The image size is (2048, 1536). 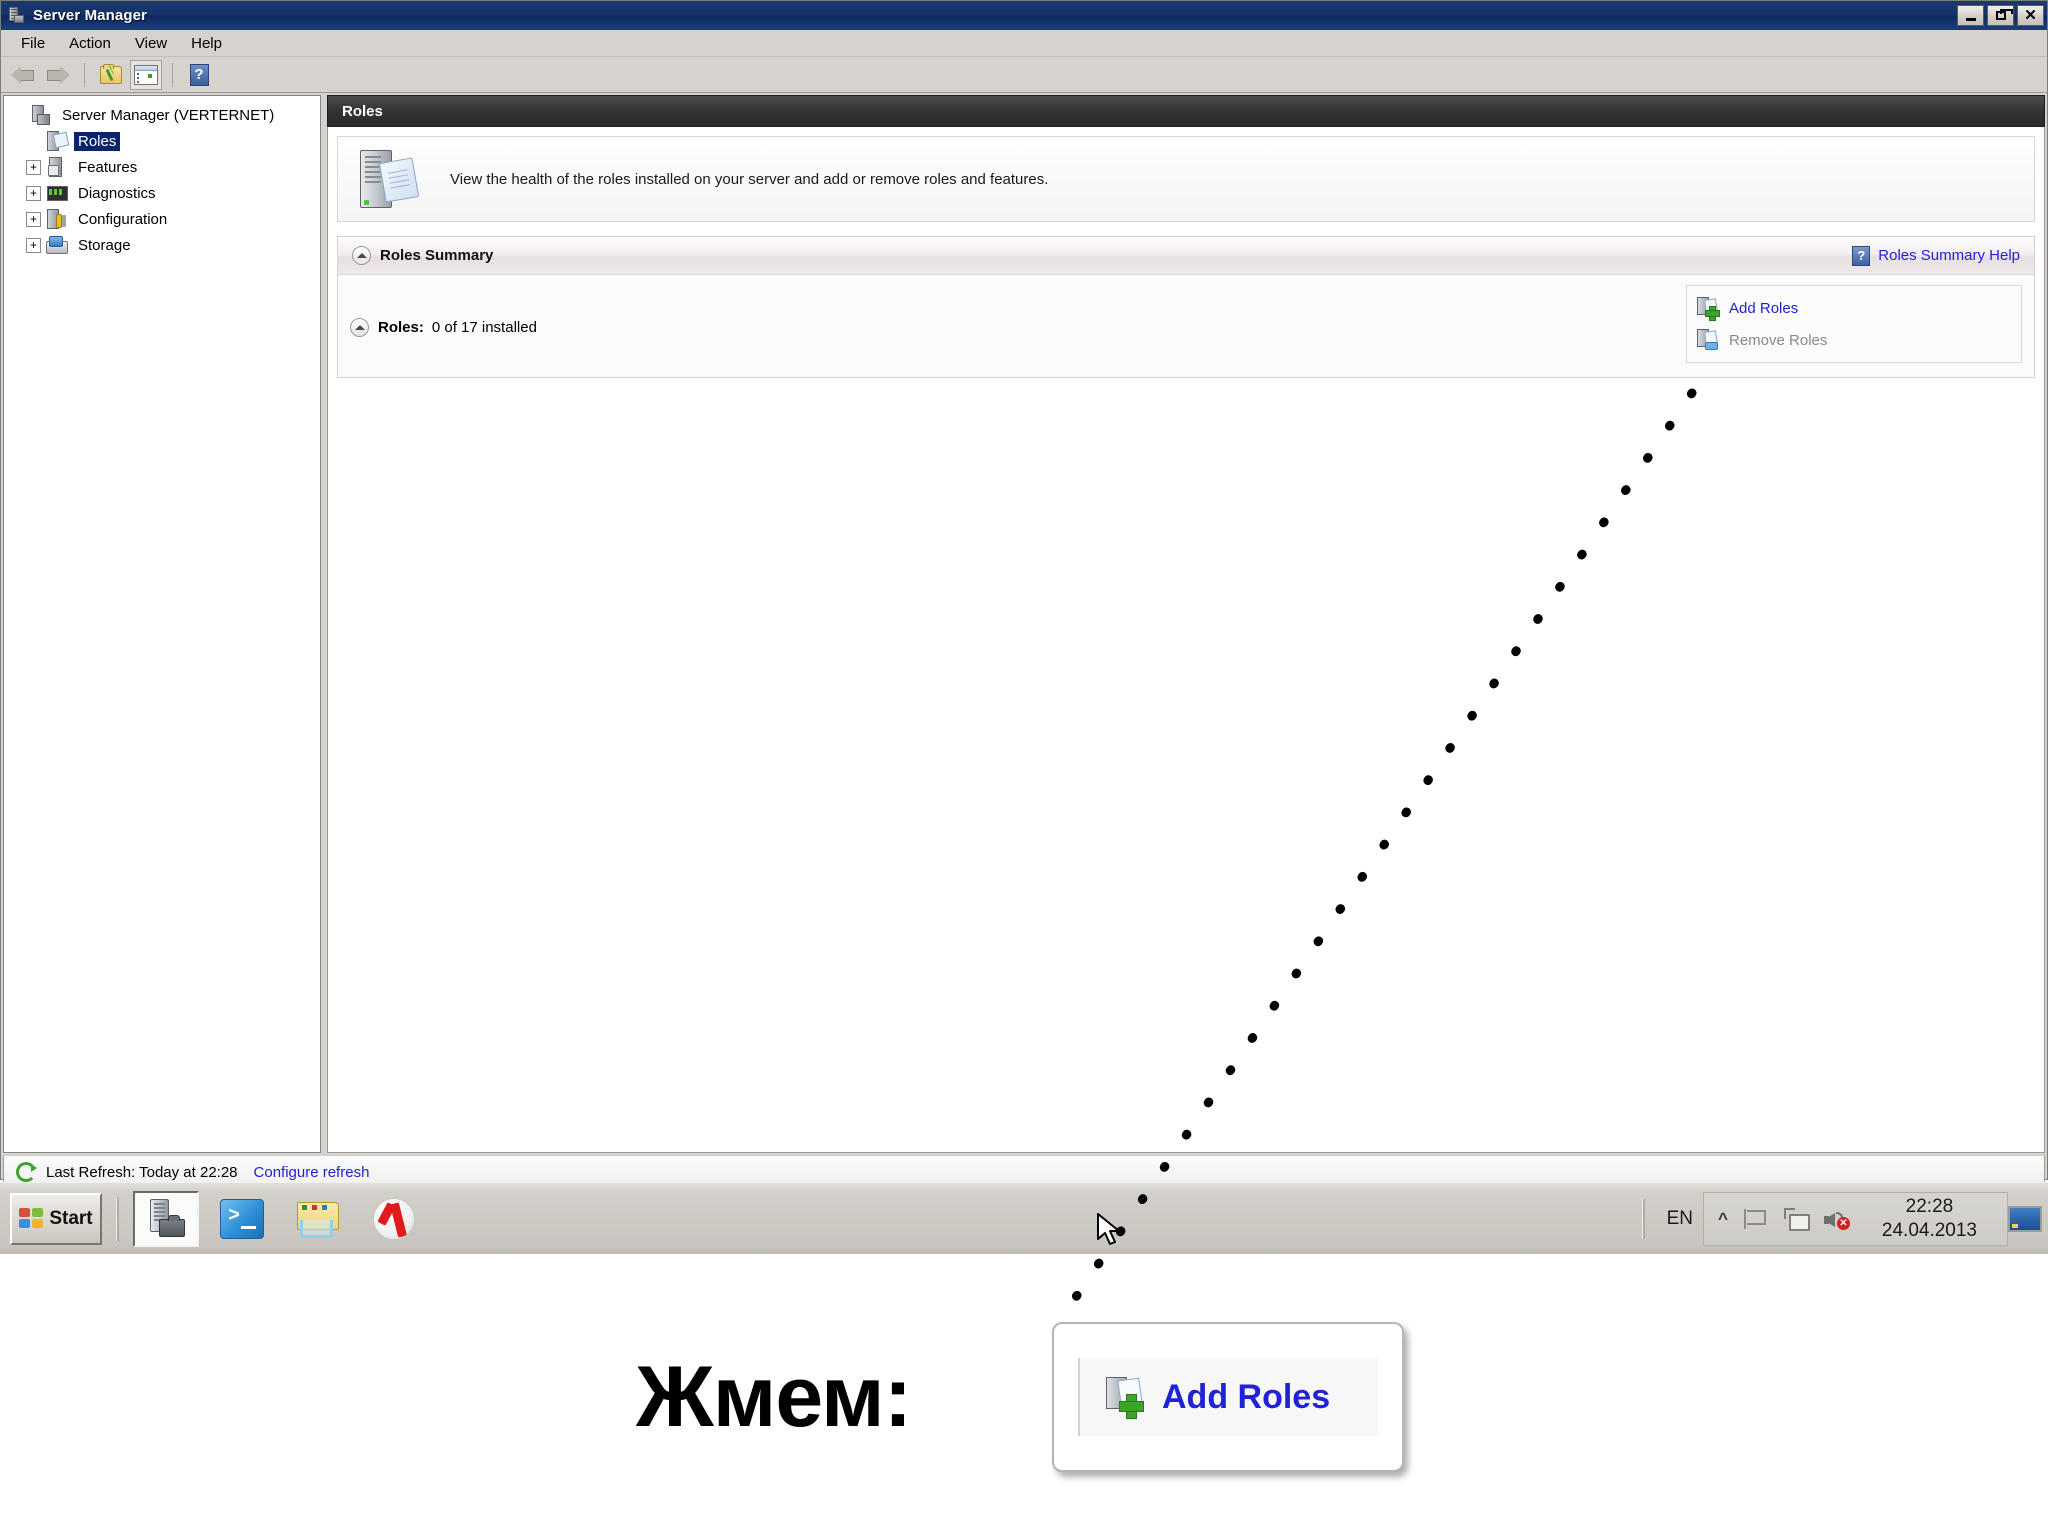 I want to click on menu-item-action: Action, so click(x=90, y=43).